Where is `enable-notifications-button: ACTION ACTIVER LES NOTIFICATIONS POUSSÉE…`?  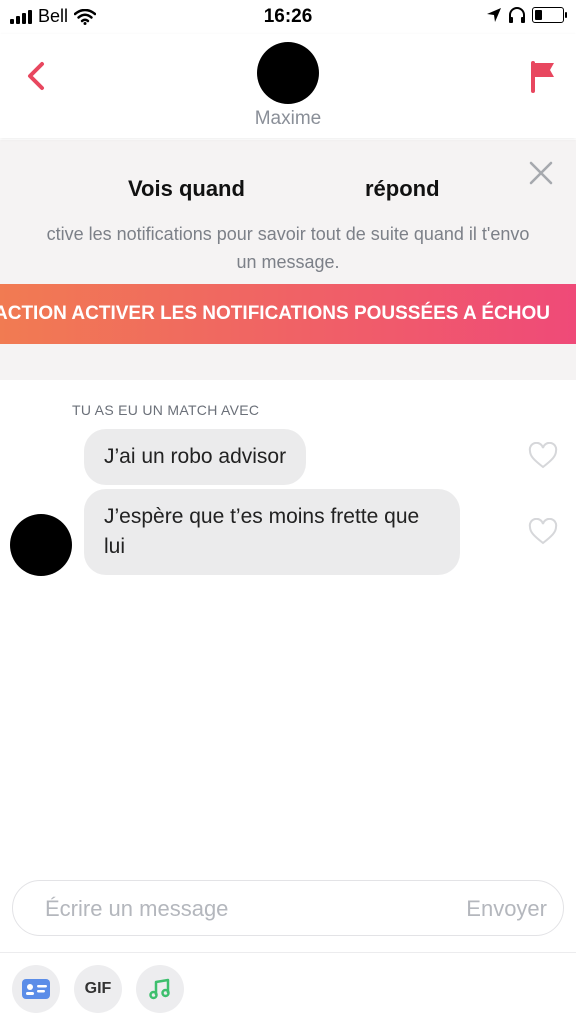
enable-notifications-button: ACTION ACTIVER LES NOTIFICATIONS POUSSÉE… is located at coordinates (288, 314).